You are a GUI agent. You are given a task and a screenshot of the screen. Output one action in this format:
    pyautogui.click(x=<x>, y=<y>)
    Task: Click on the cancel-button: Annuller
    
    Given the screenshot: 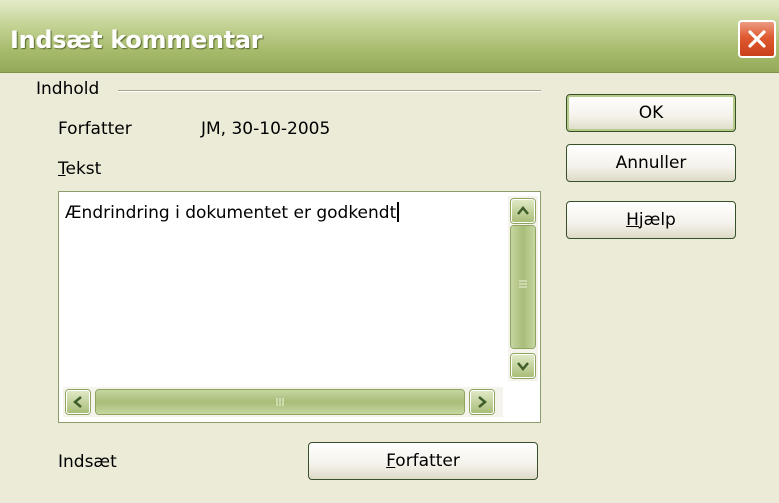 What is the action you would take?
    pyautogui.click(x=651, y=163)
    